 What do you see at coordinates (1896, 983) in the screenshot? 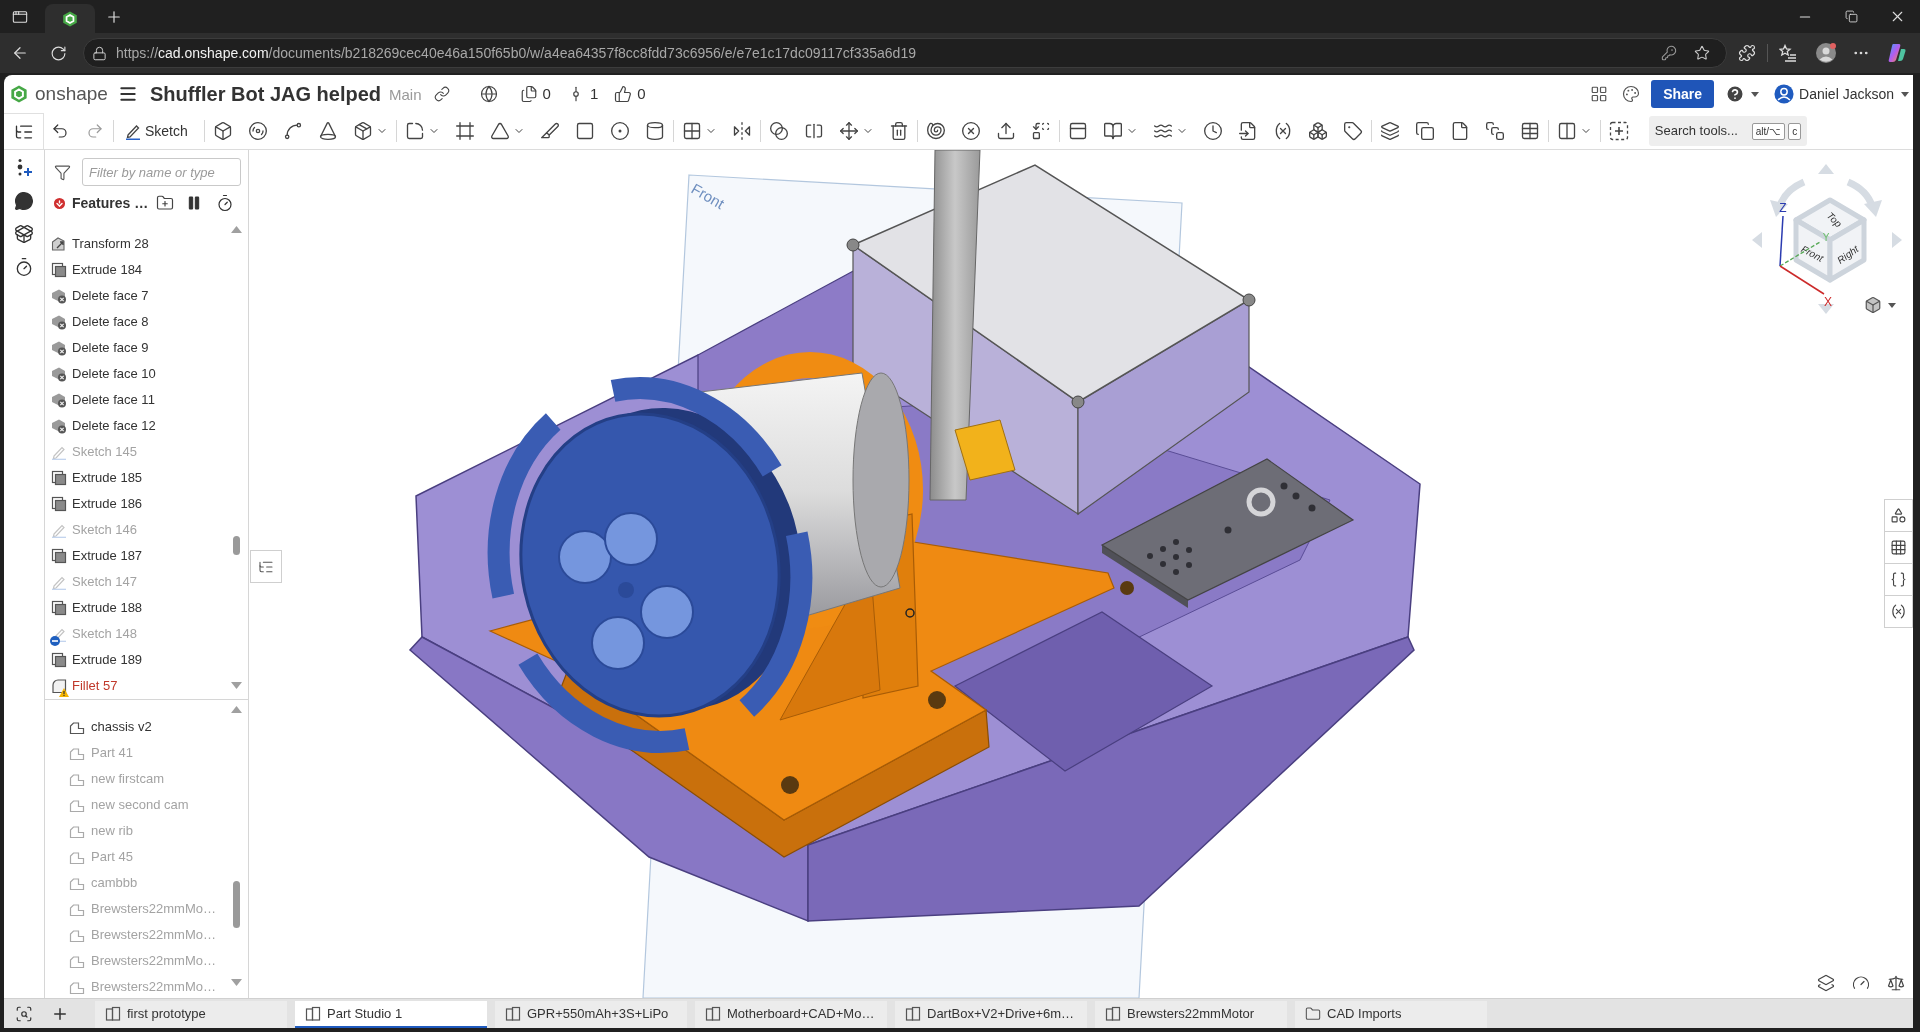
I see `scale-icon` at bounding box center [1896, 983].